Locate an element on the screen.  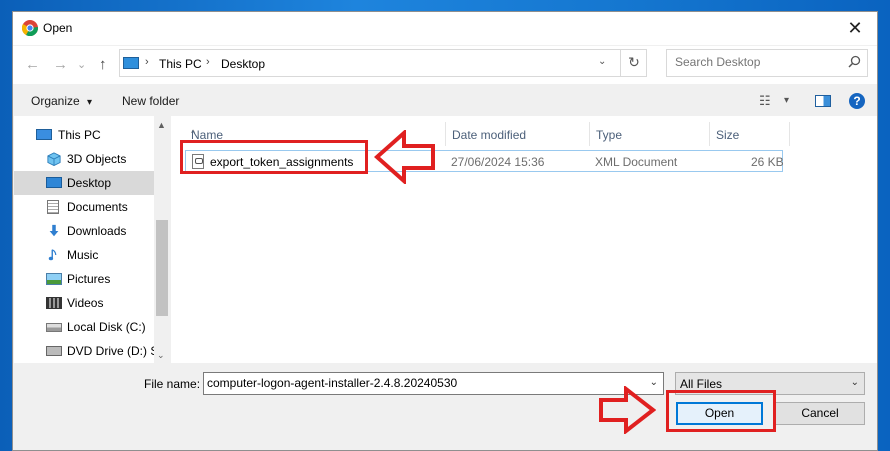
file-type: XML Document is located at coordinates (636, 162).